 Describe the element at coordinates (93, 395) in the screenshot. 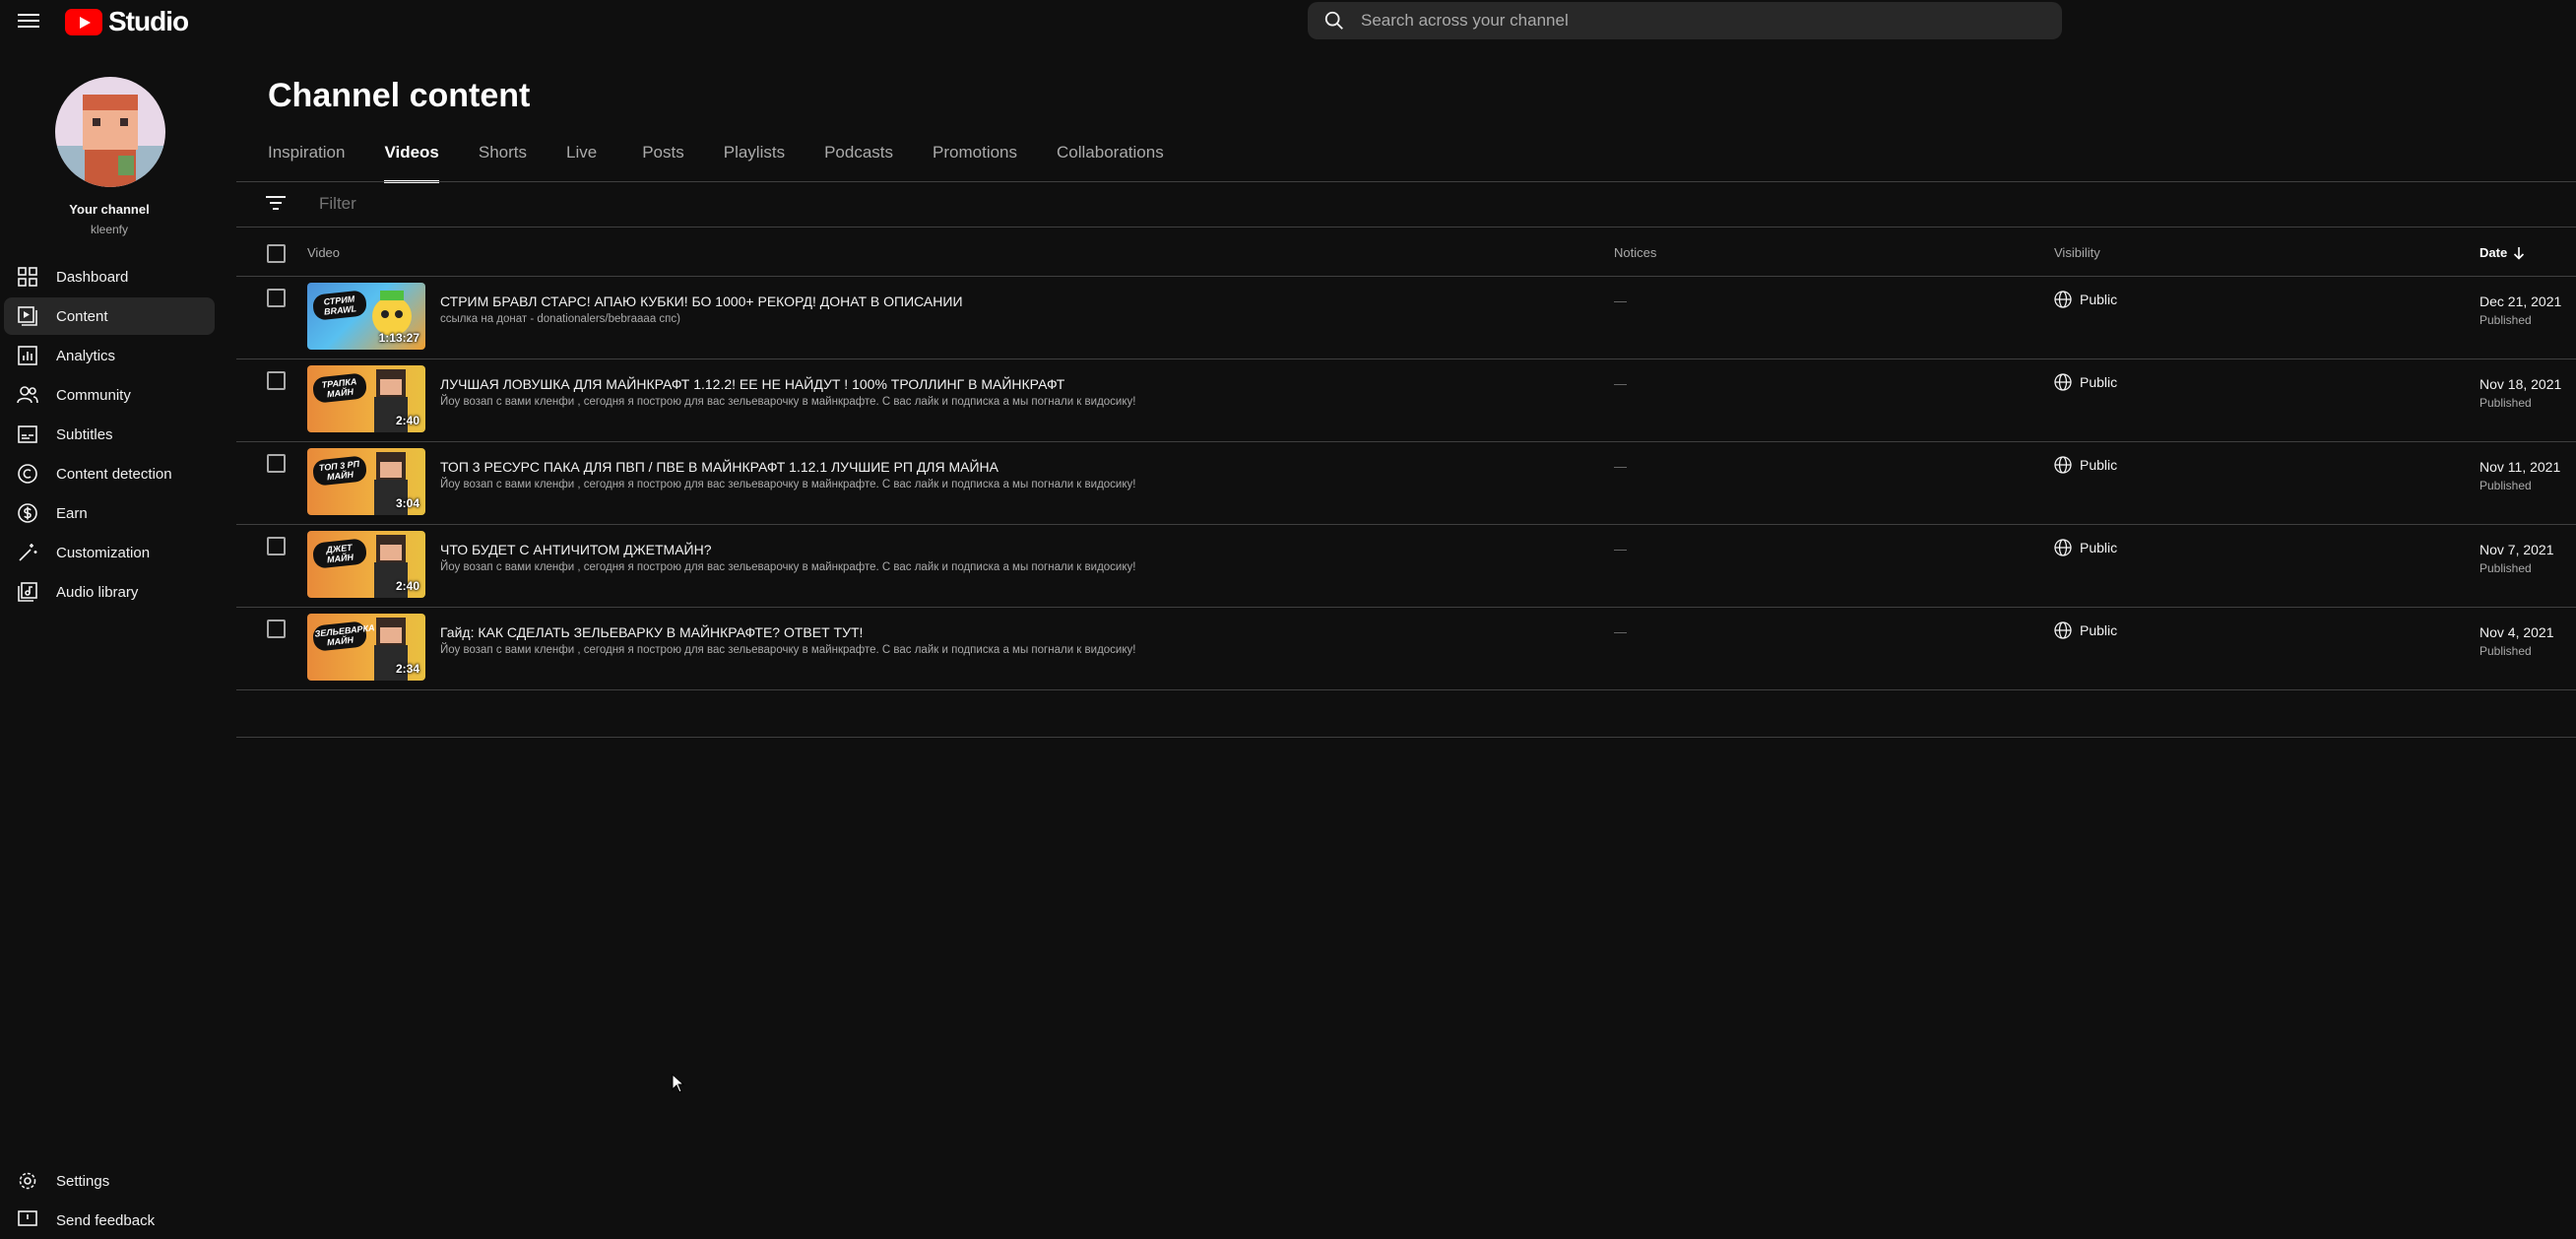

I see `sidebar-item-label: Community` at that location.